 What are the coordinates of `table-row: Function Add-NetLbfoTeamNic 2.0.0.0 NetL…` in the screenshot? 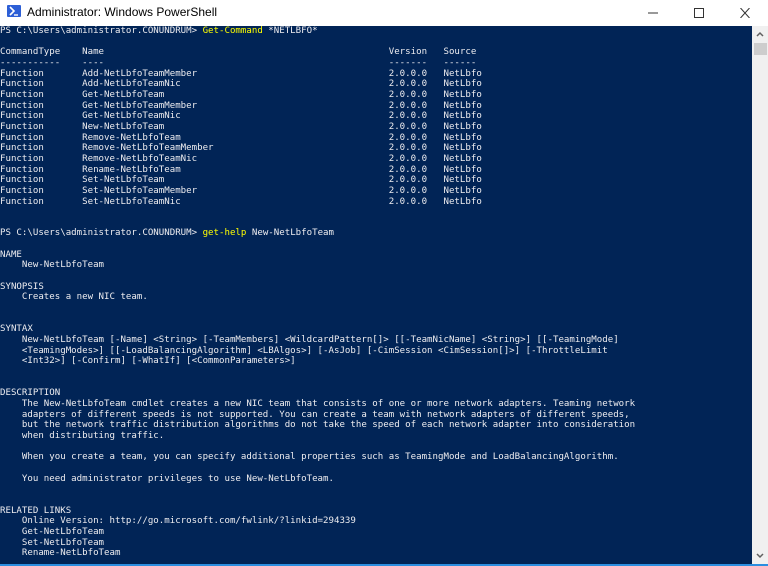 It's located at (241, 84).